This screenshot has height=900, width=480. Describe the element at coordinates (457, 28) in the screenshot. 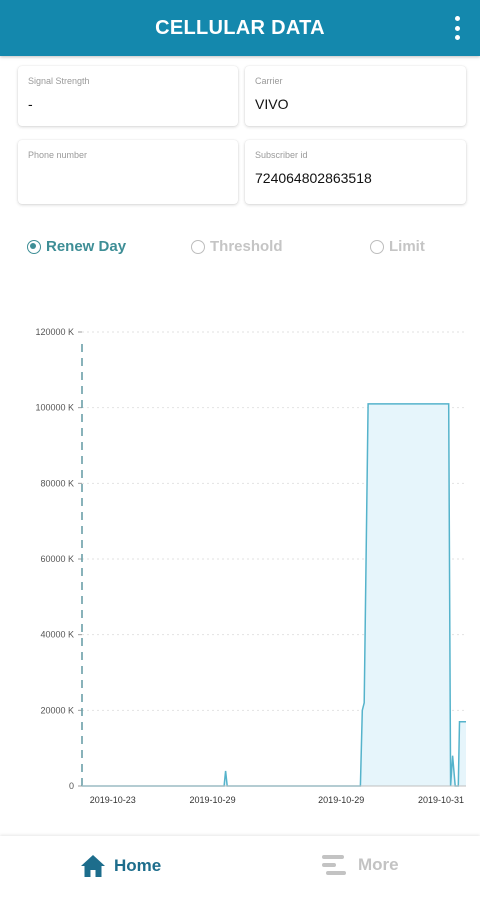

I see `more-vert-icon` at that location.